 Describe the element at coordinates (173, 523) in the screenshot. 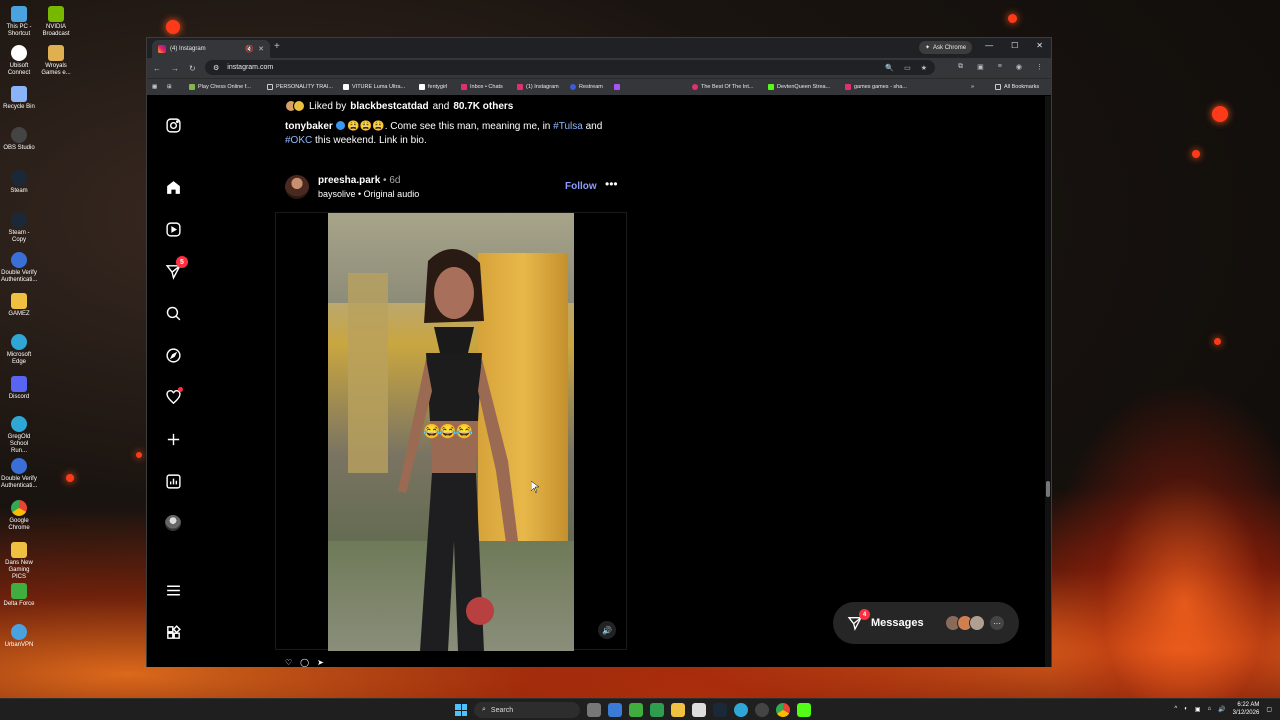

I see `profile-avatar` at that location.